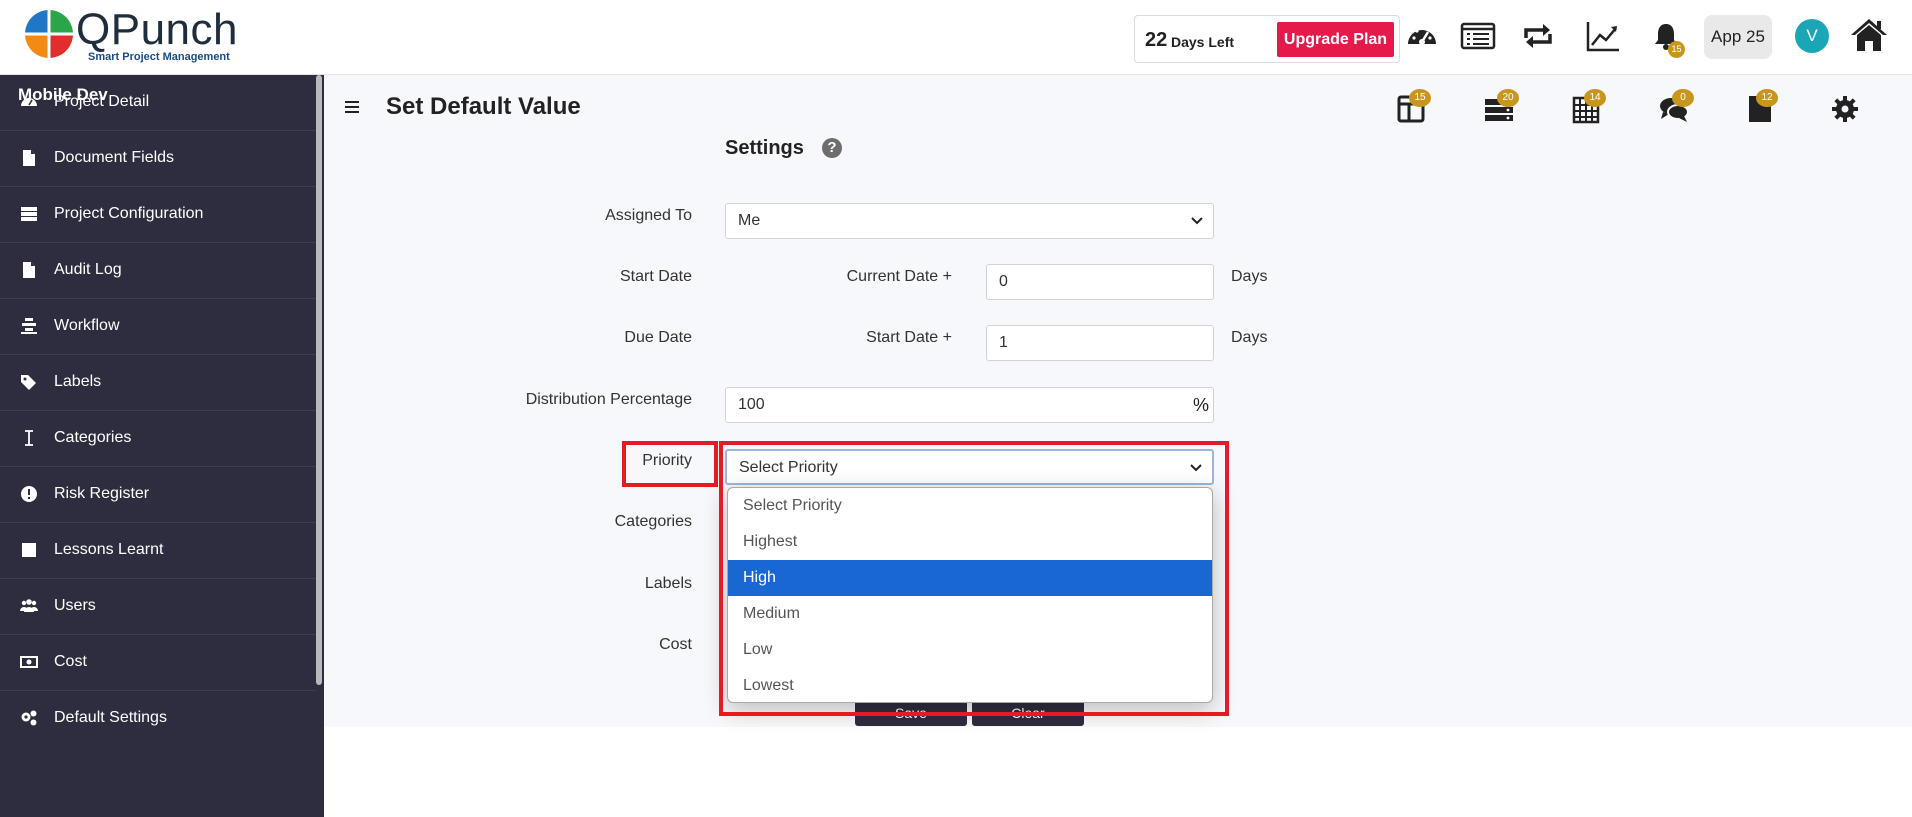  What do you see at coordinates (75, 605) in the screenshot?
I see `sidebar-item-label: Users` at bounding box center [75, 605].